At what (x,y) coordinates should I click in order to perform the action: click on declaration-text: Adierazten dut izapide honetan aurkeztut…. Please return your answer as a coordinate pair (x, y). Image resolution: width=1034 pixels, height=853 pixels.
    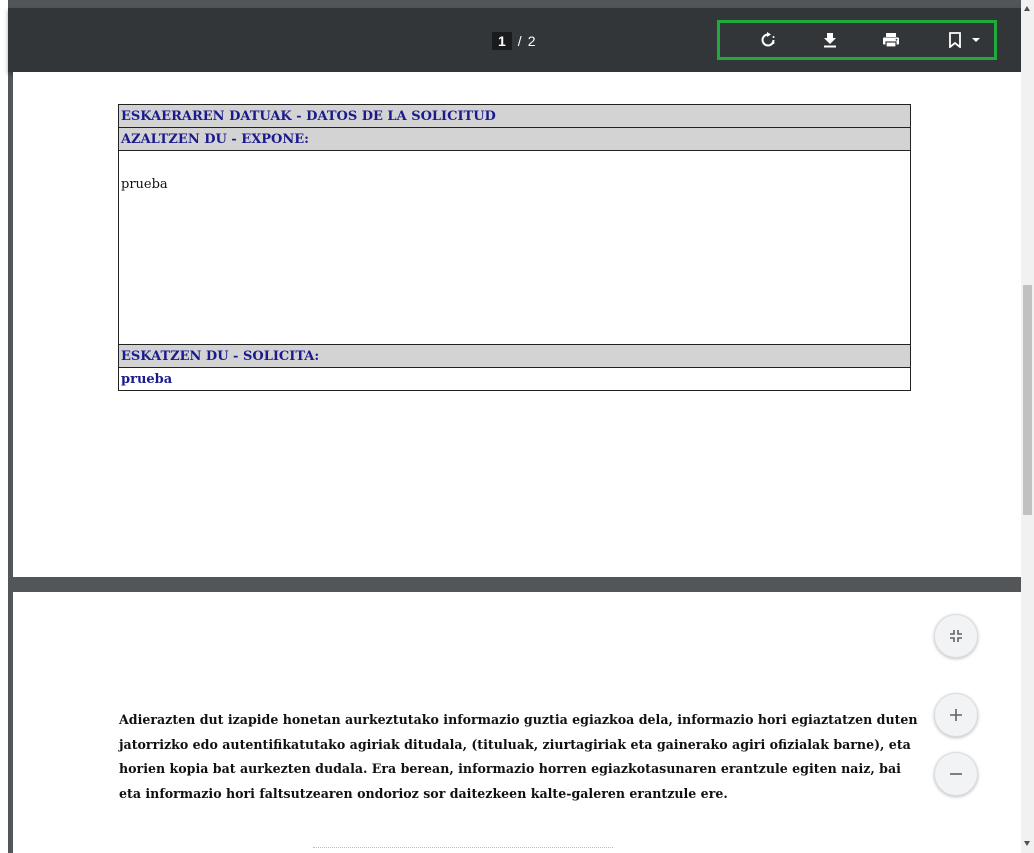
    Looking at the image, I should click on (518, 756).